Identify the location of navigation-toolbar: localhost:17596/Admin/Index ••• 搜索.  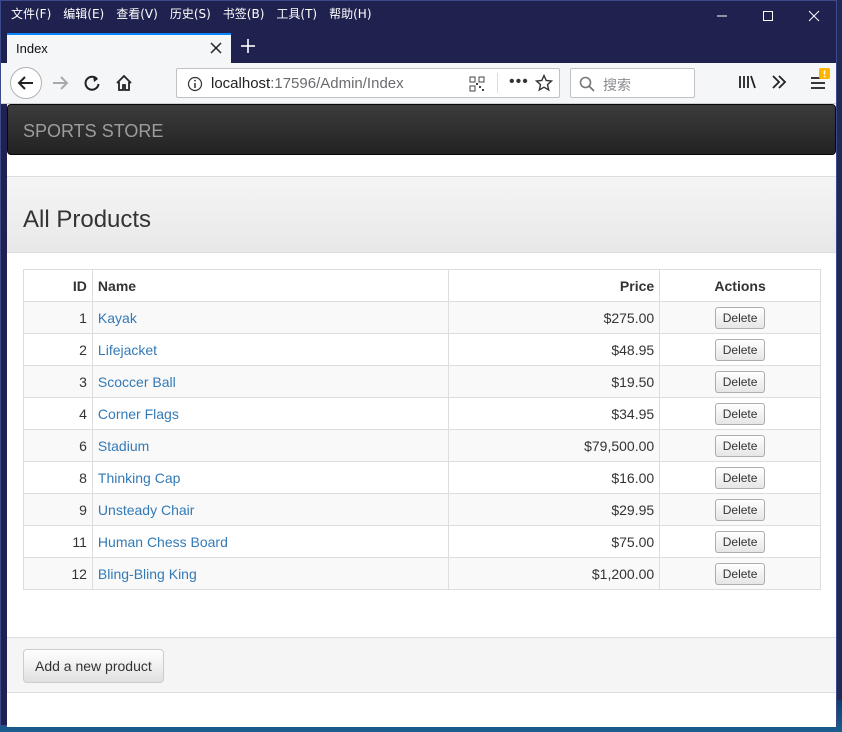
(418, 83).